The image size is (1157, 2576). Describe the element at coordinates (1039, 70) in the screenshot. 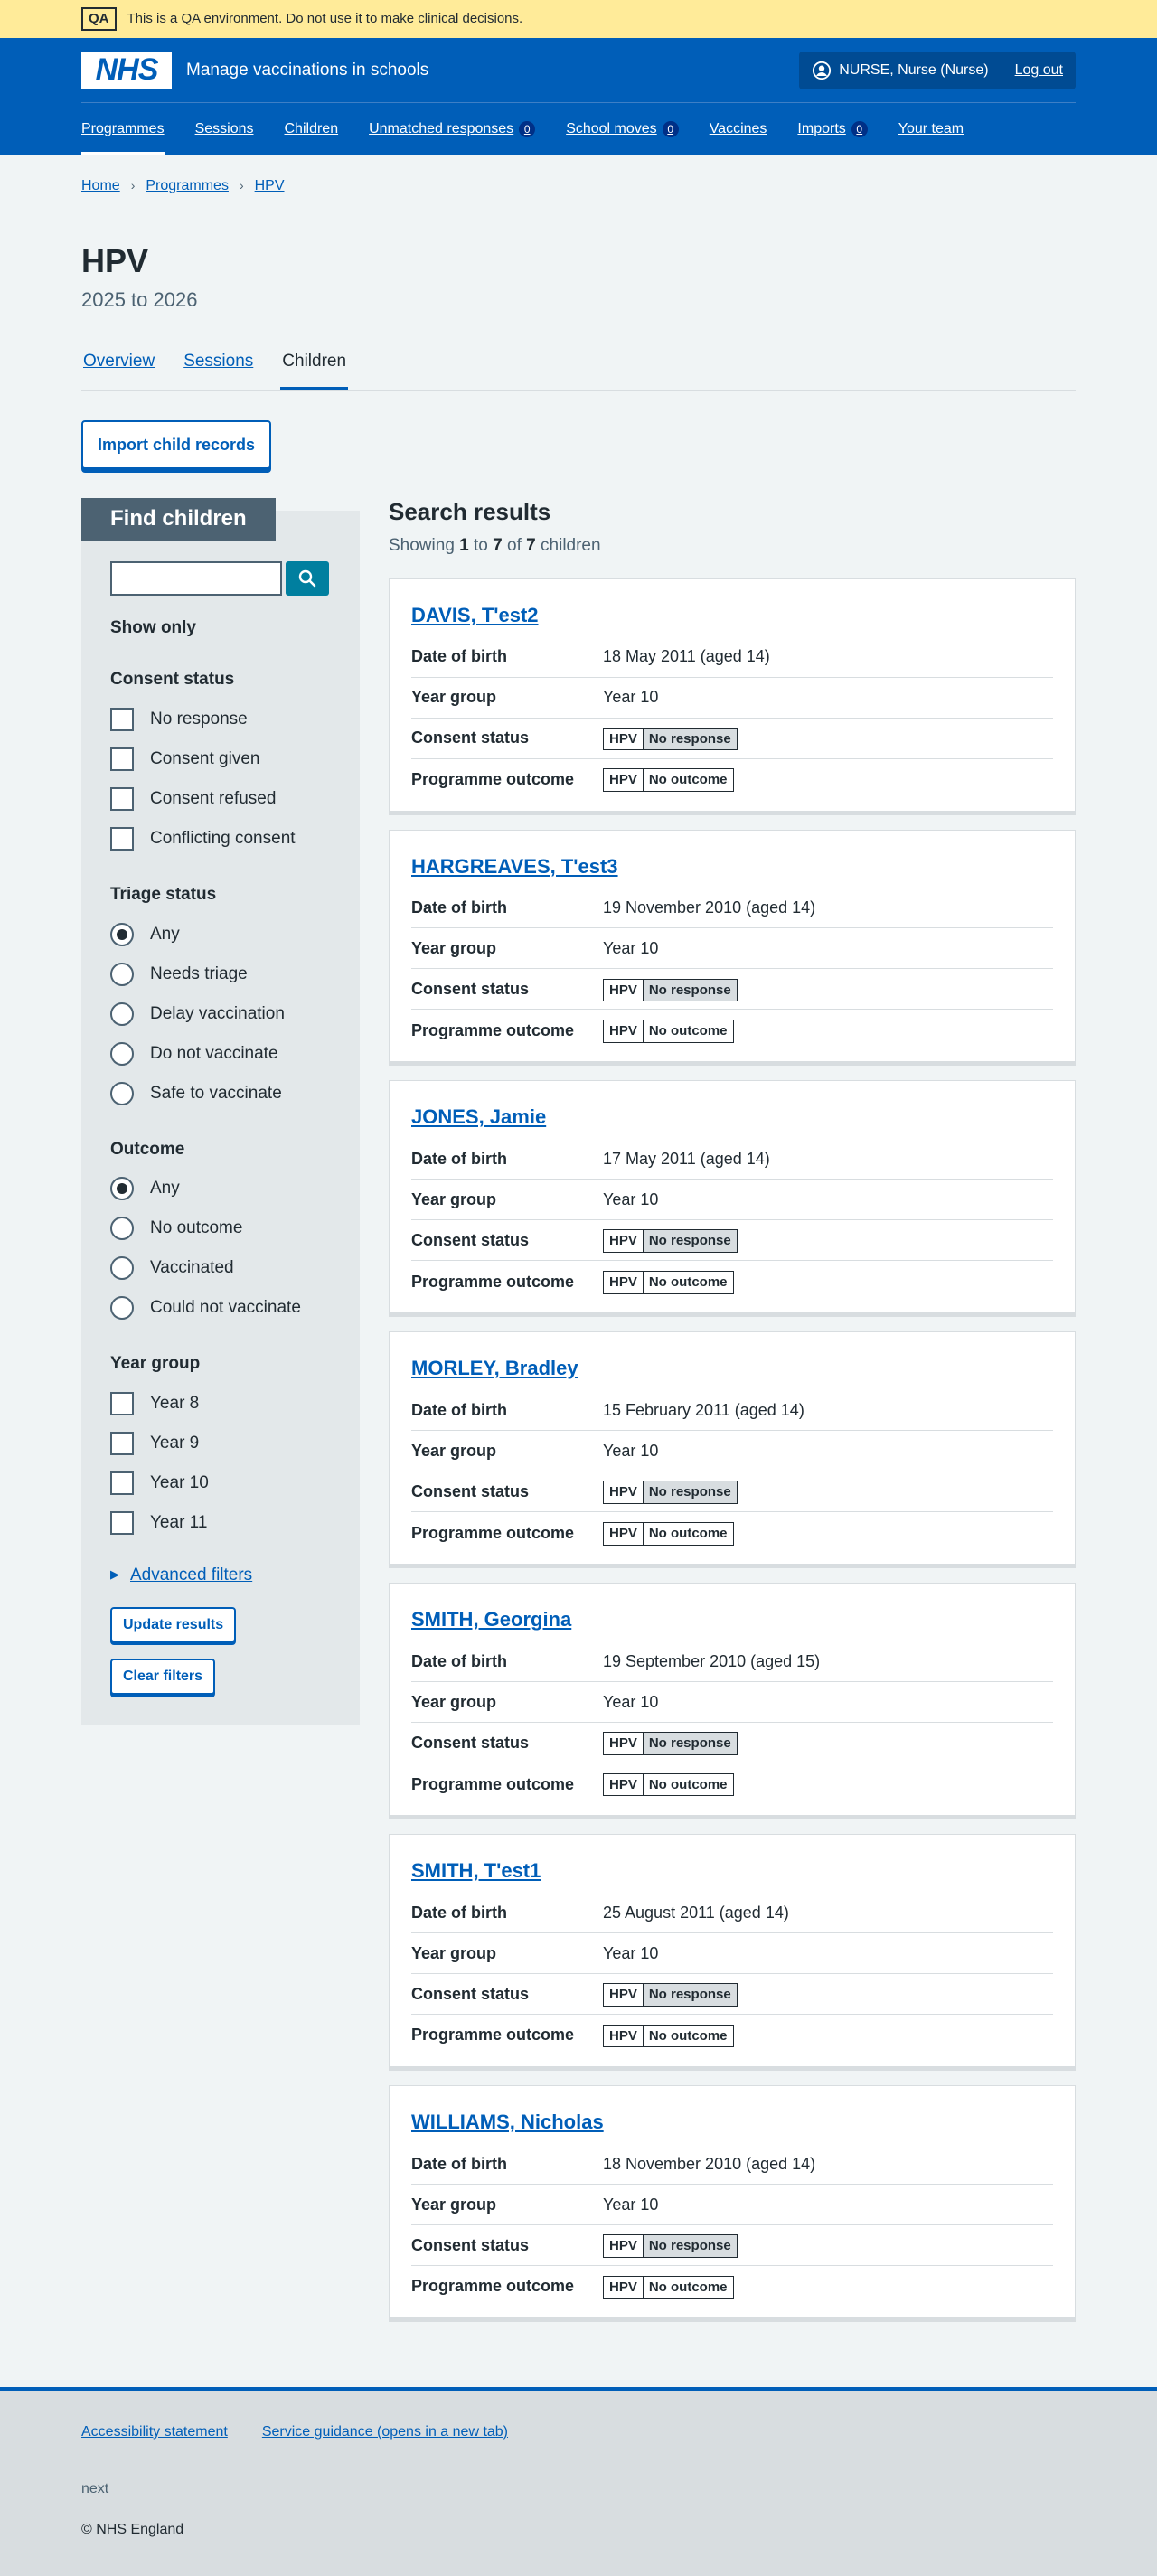

I see `logout-link: Log out` at that location.